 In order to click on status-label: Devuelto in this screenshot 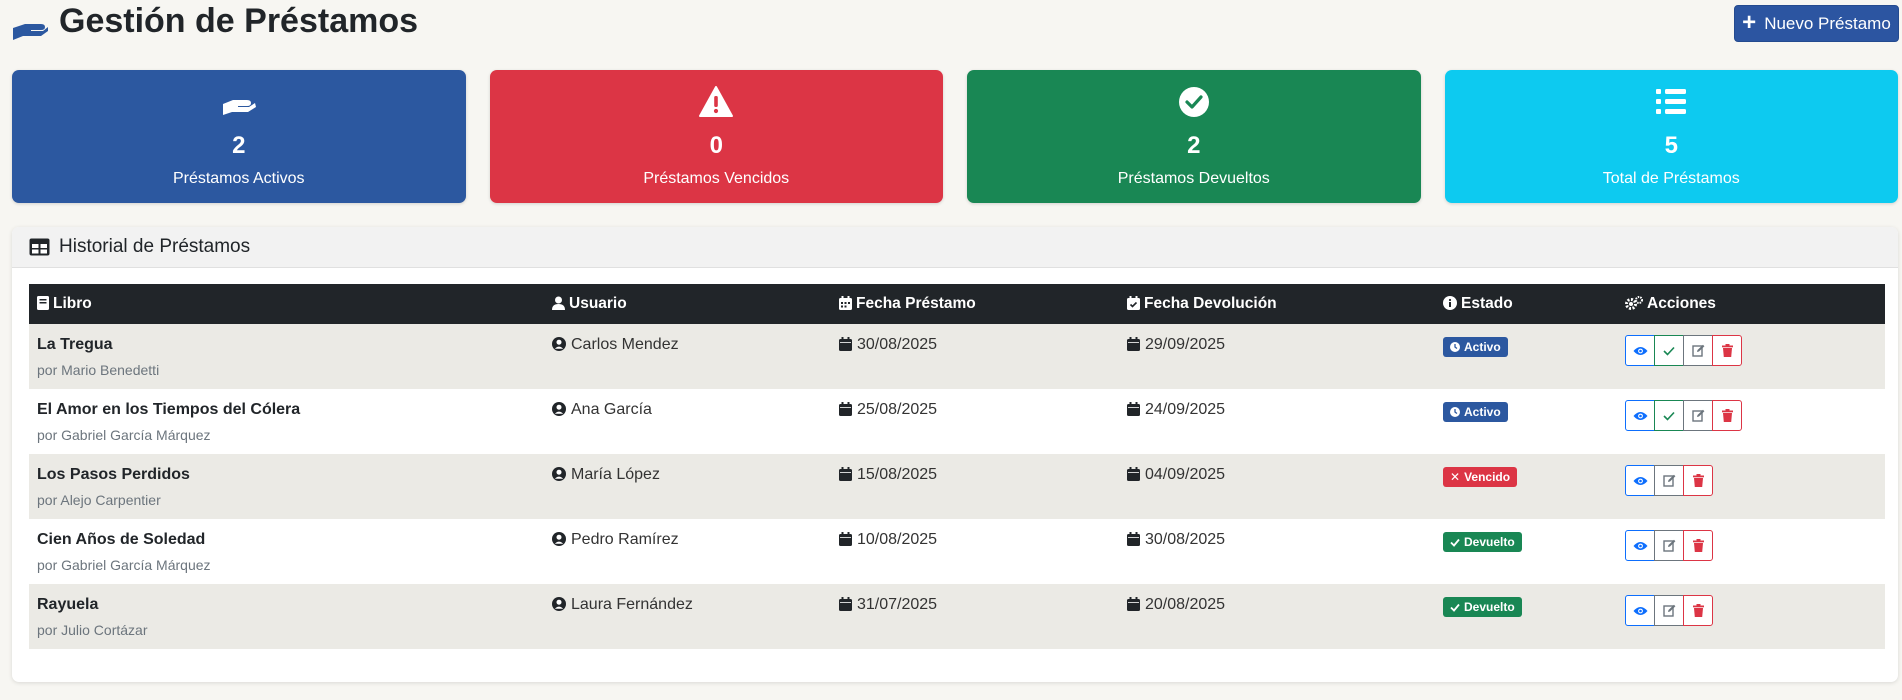, I will do `click(1489, 542)`.